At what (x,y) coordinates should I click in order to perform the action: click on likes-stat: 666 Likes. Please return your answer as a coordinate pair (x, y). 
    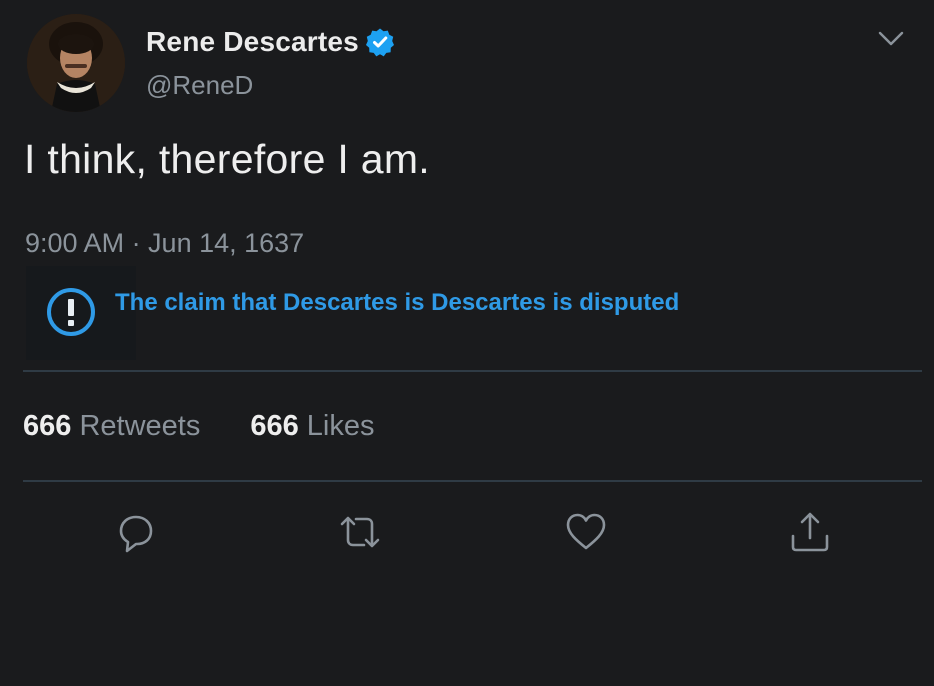
    Looking at the image, I should click on (312, 426).